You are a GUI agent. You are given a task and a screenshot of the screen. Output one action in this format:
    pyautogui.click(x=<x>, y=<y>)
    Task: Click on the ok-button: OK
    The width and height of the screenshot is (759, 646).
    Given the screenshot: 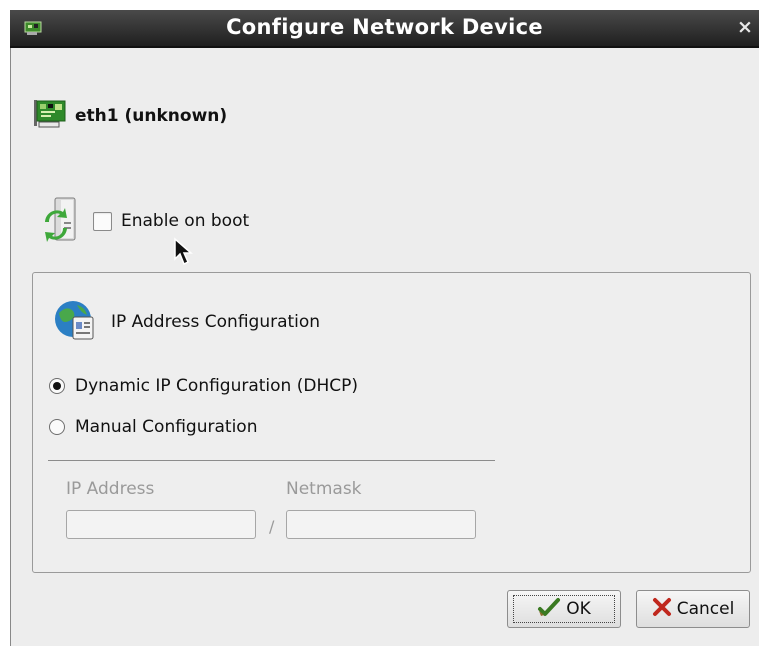 What is the action you would take?
    pyautogui.click(x=564, y=609)
    